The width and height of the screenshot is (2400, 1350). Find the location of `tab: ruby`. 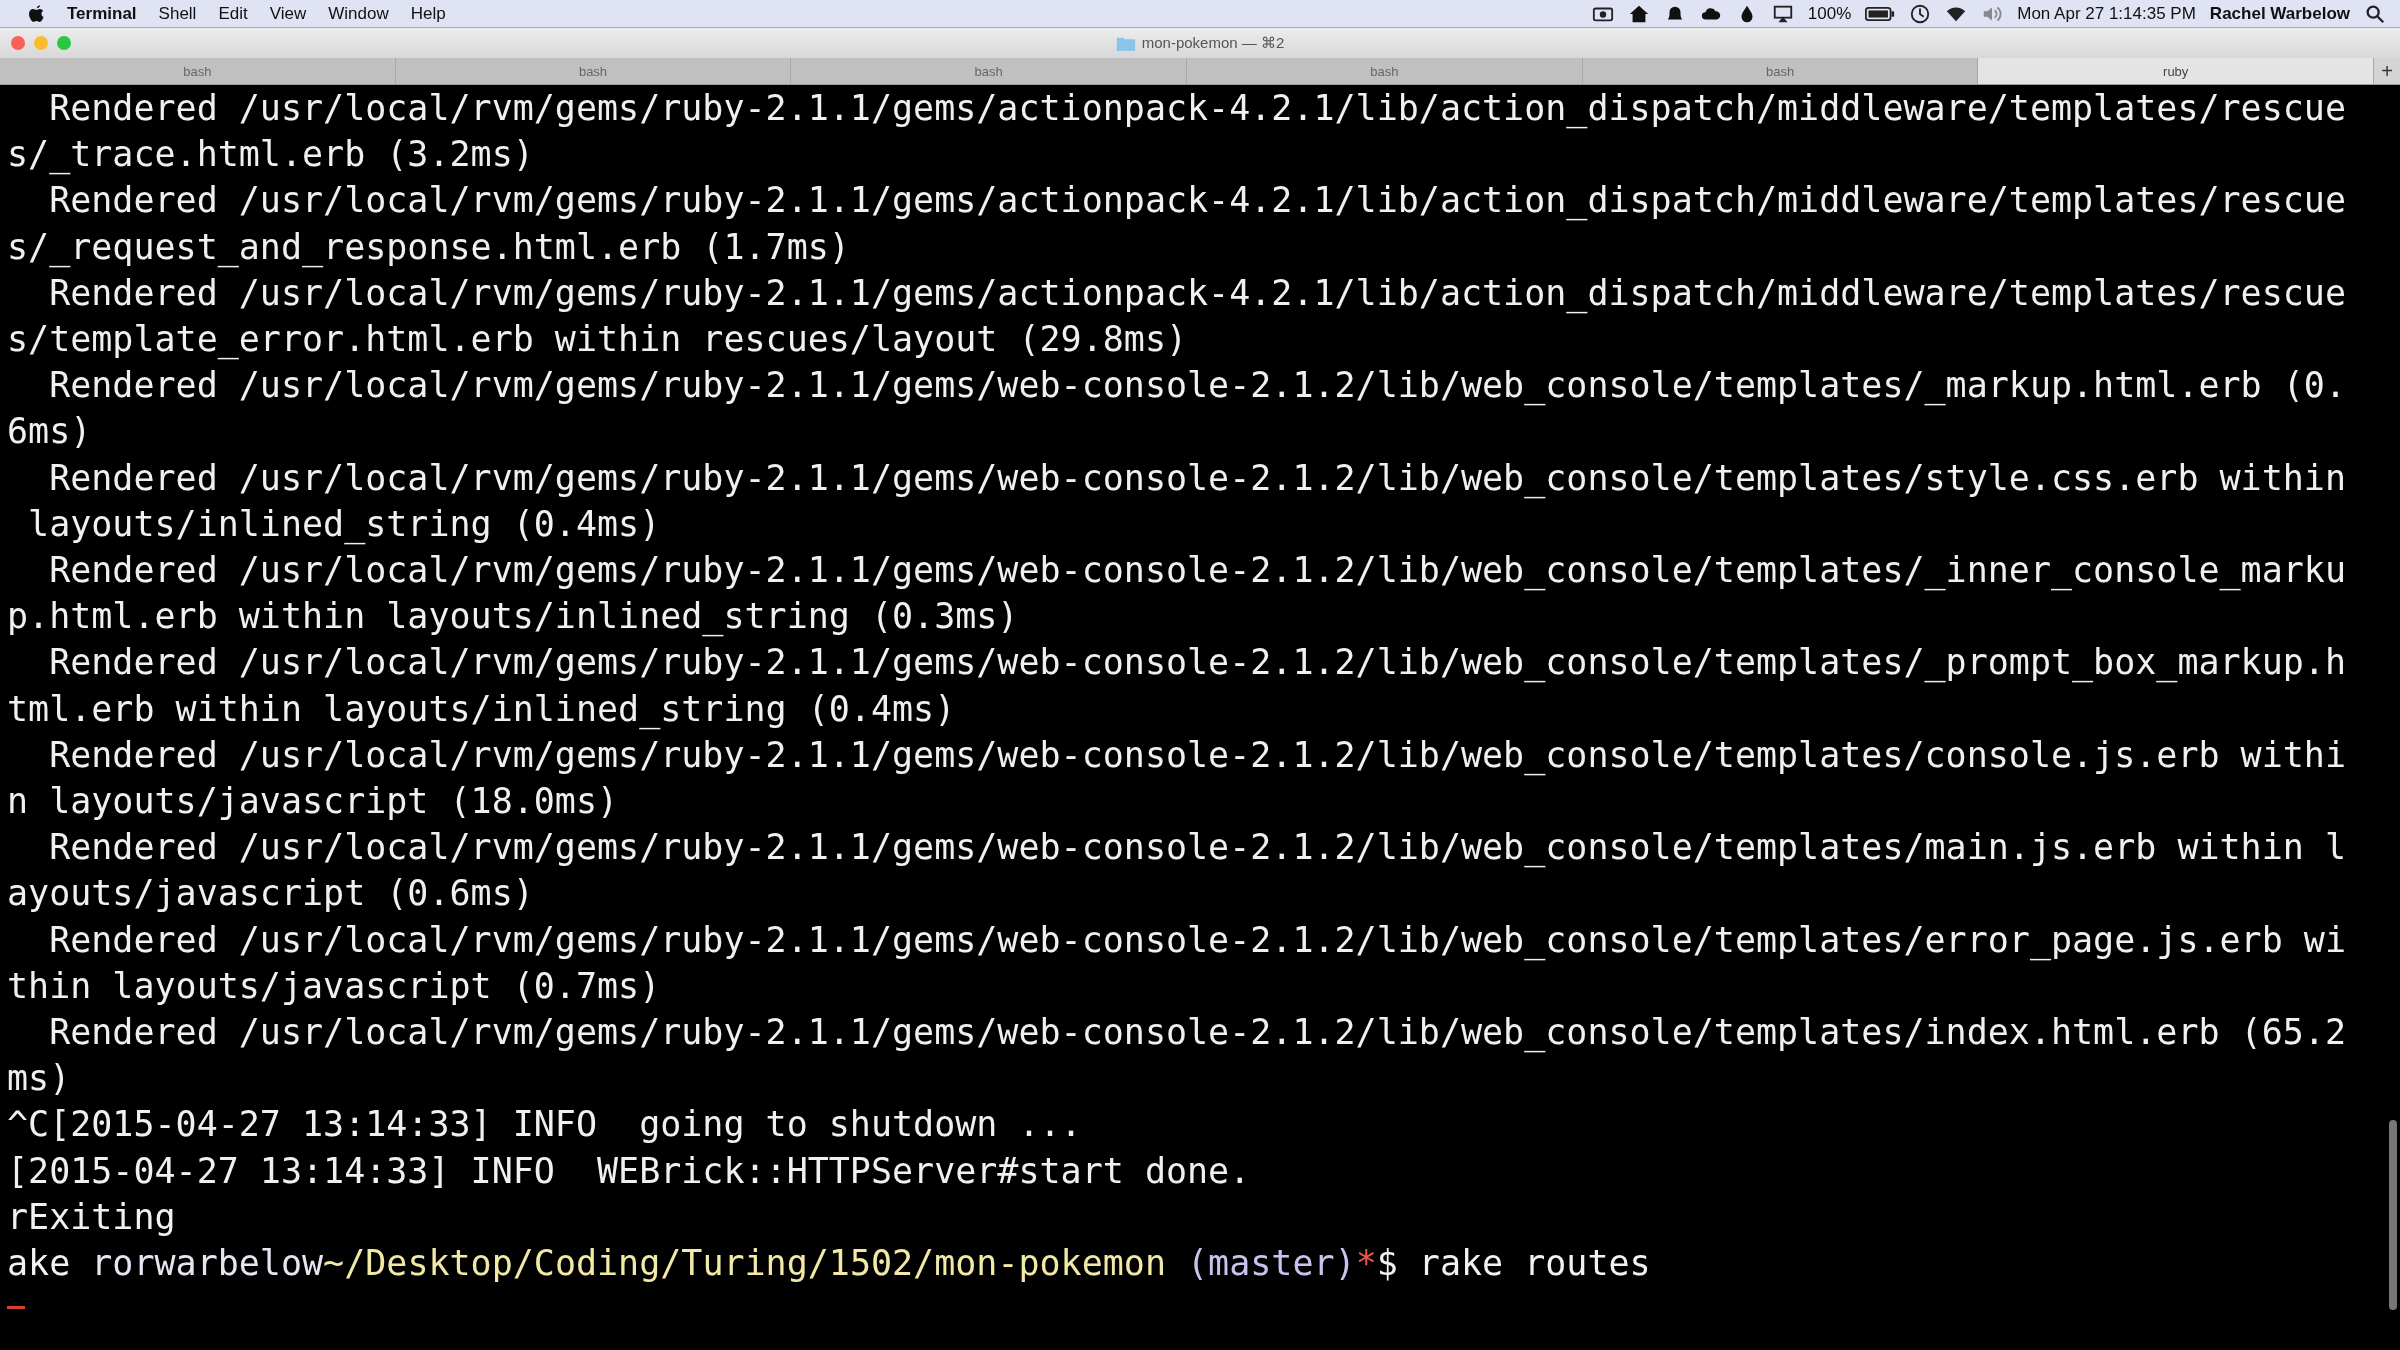

tab: ruby is located at coordinates (2176, 71).